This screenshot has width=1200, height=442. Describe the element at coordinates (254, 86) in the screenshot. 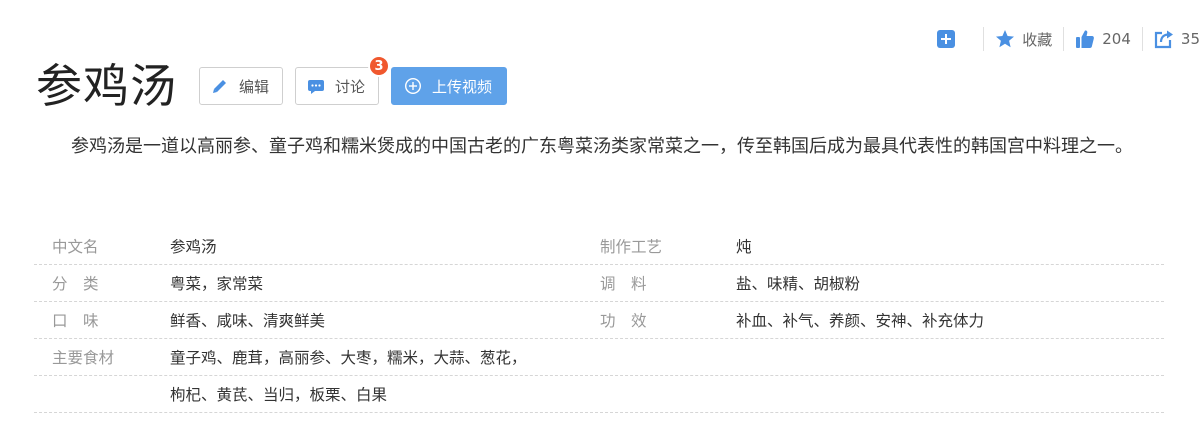

I see `edit-label: 编辑` at that location.